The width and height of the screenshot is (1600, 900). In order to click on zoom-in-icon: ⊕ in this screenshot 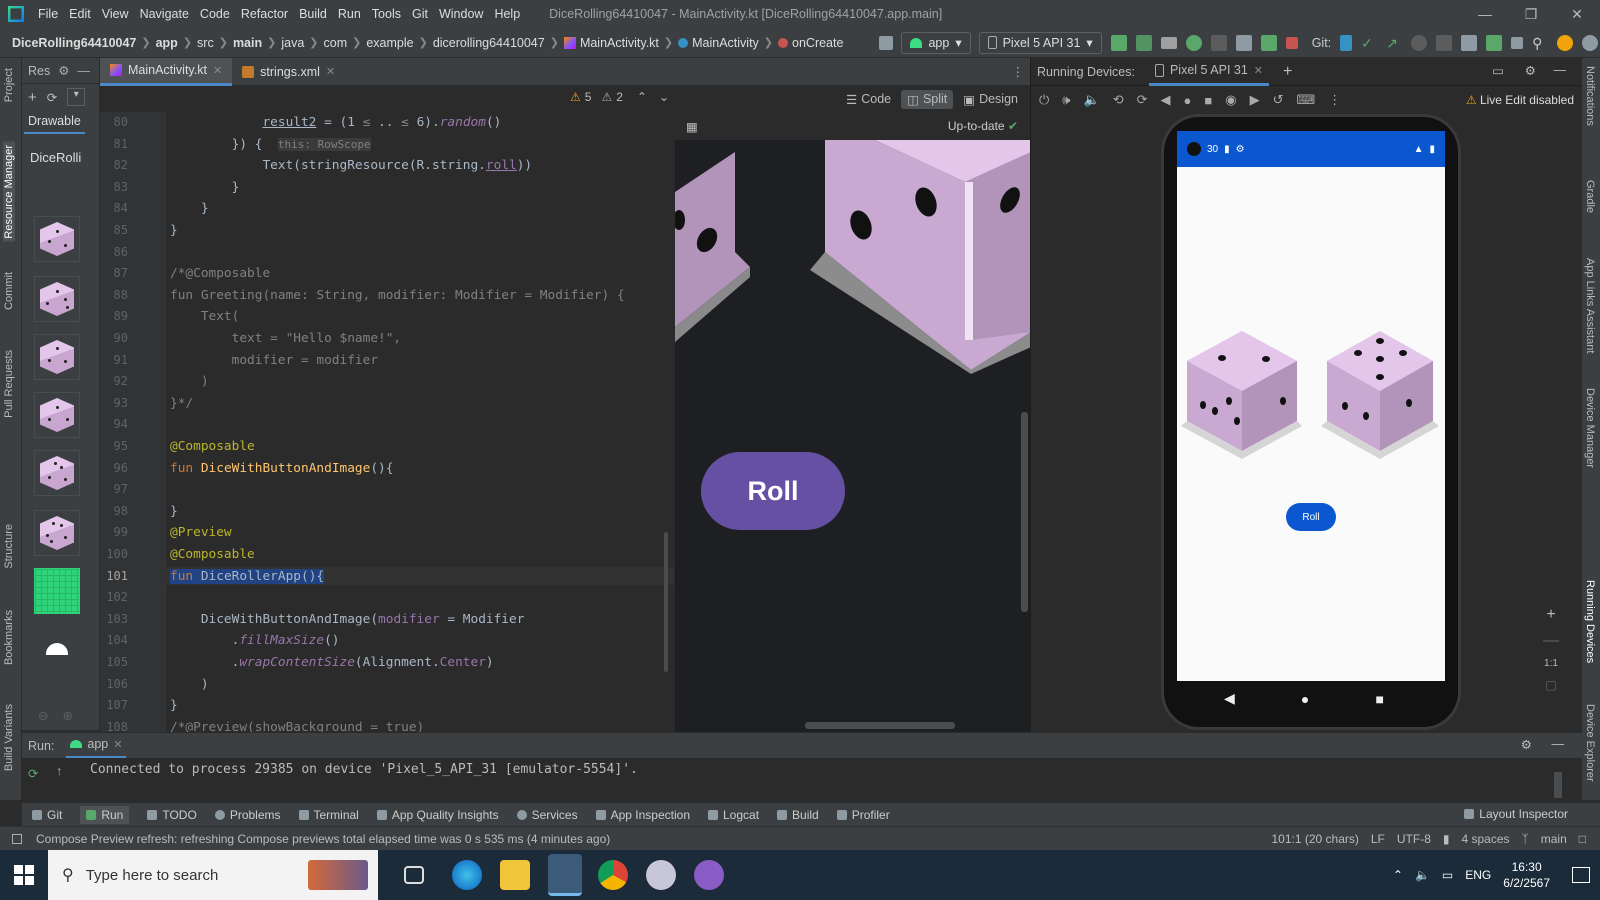, I will do `click(67, 715)`.